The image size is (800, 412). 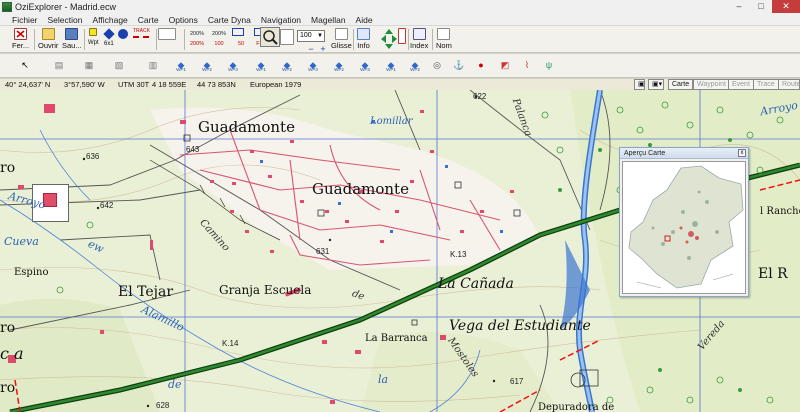 I want to click on wp2-button: ◆ WP2, so click(x=207, y=65).